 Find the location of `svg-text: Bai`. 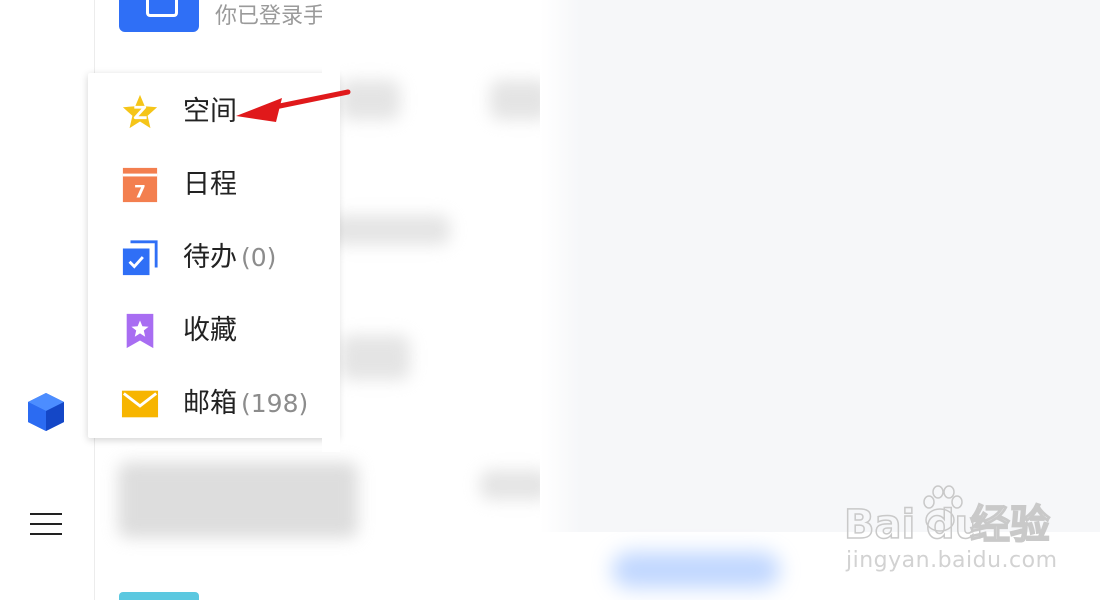

svg-text: Bai is located at coordinates (879, 525).